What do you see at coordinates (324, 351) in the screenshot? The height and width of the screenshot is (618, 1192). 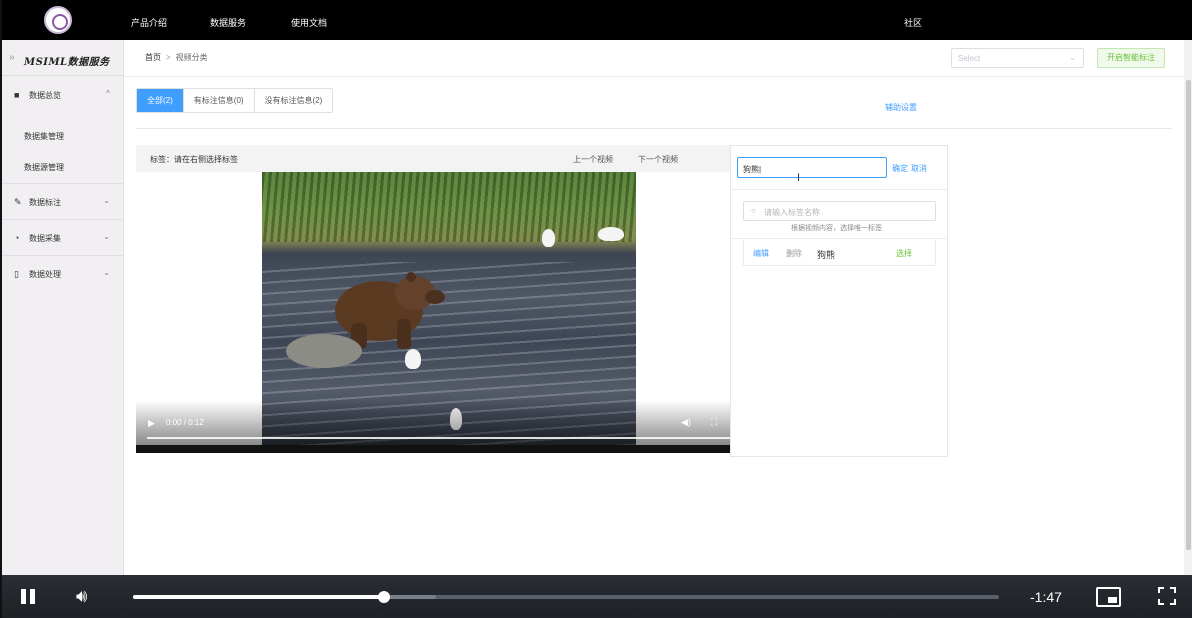 I see `rock-image` at bounding box center [324, 351].